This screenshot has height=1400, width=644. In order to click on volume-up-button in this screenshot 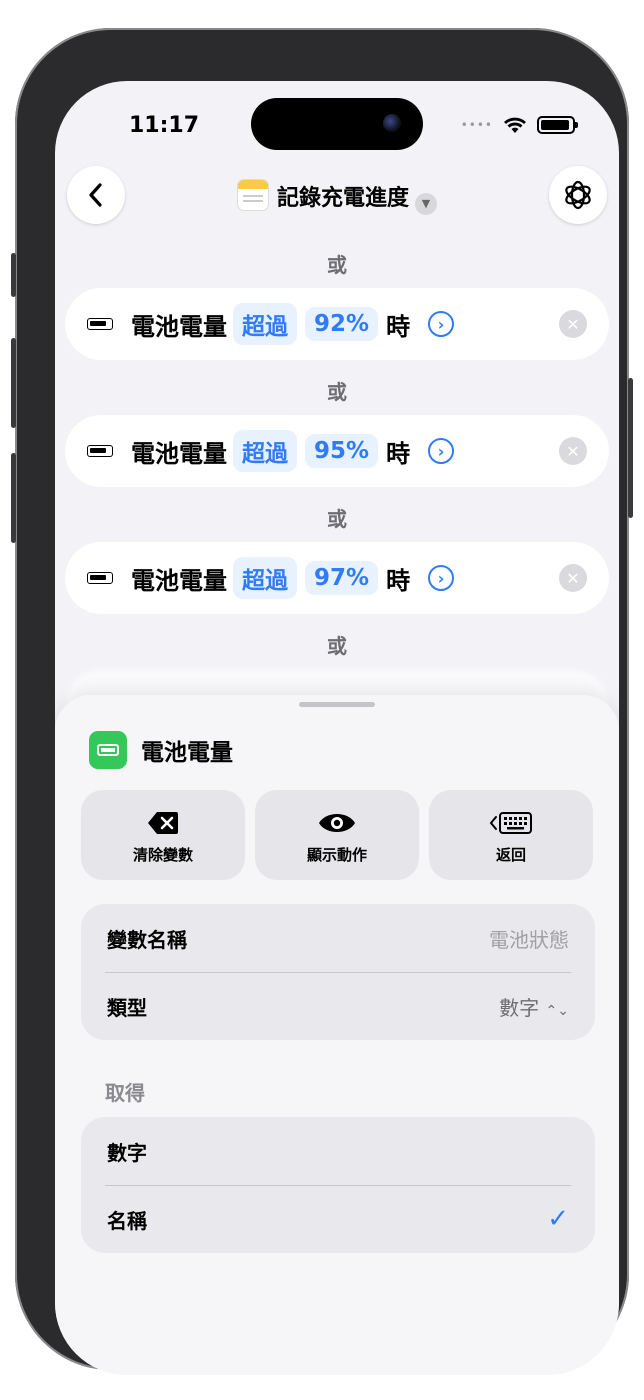, I will do `click(13, 383)`.